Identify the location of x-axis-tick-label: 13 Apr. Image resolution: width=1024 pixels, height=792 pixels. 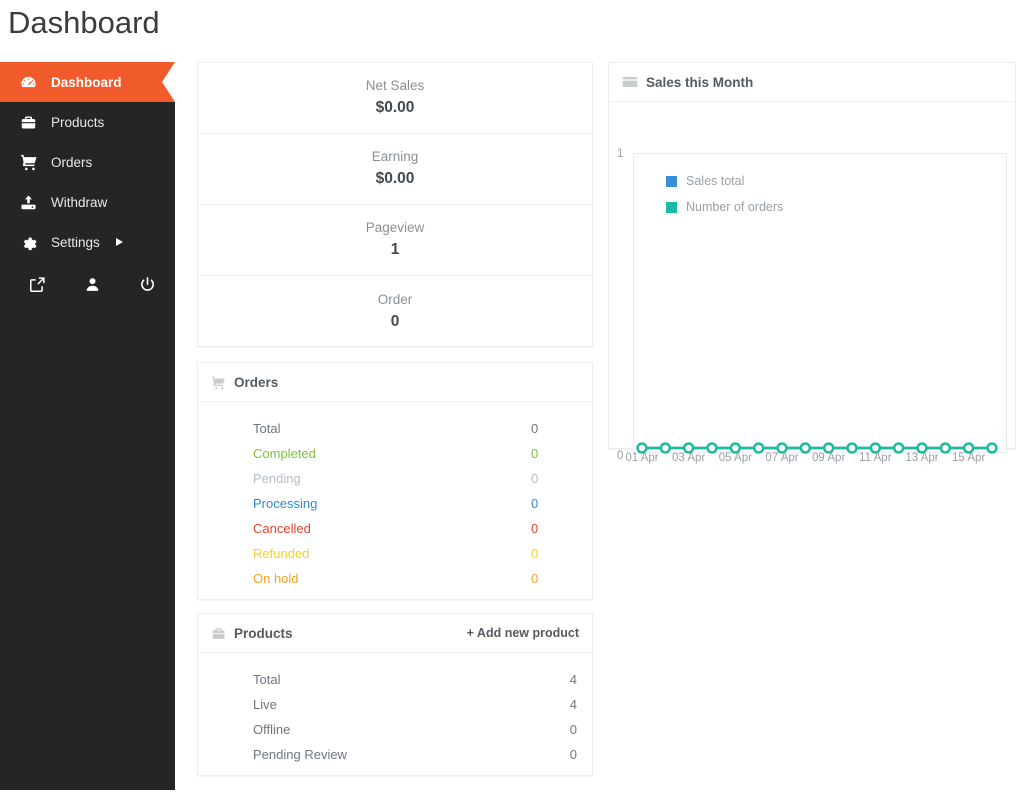
(922, 458).